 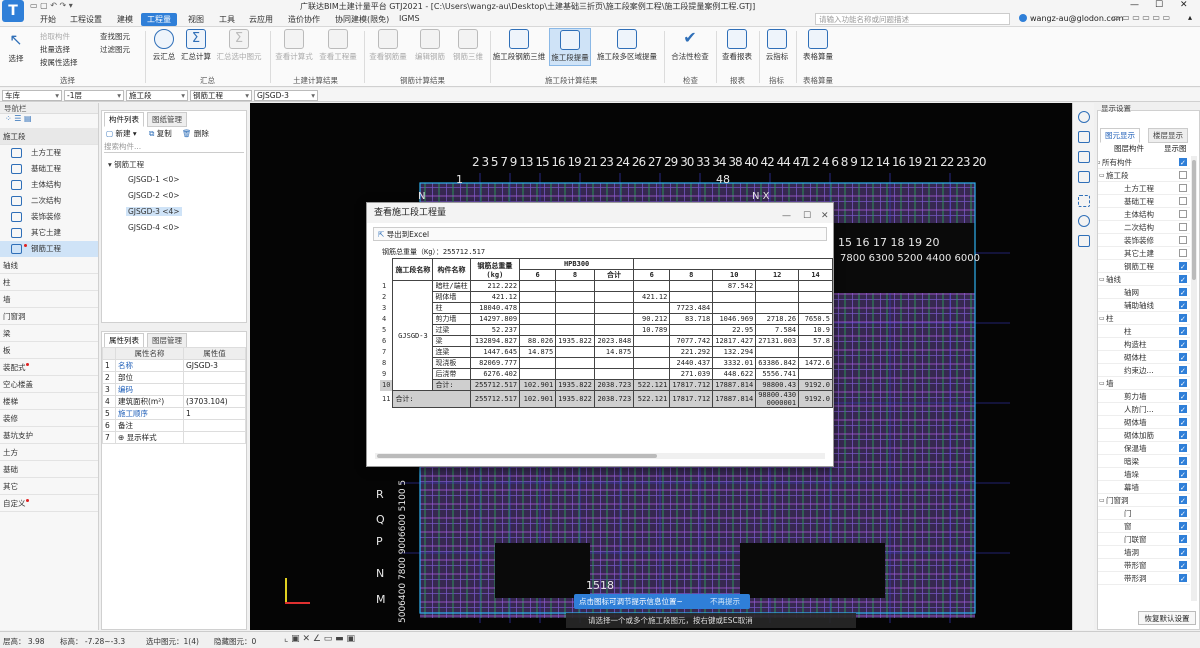 I want to click on settings-icons: ▭ ▭ ▭ ▭ ▭ ▭, so click(x=1141, y=17).